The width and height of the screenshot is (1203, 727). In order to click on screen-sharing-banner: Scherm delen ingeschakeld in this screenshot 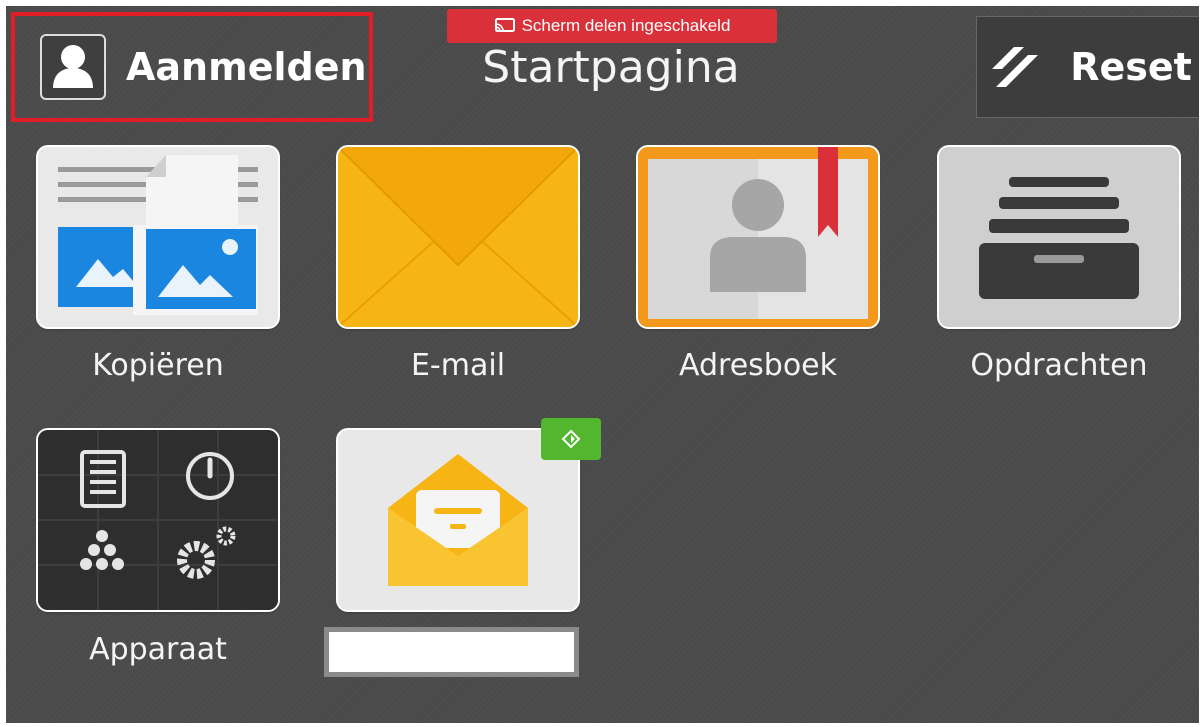, I will do `click(612, 26)`.